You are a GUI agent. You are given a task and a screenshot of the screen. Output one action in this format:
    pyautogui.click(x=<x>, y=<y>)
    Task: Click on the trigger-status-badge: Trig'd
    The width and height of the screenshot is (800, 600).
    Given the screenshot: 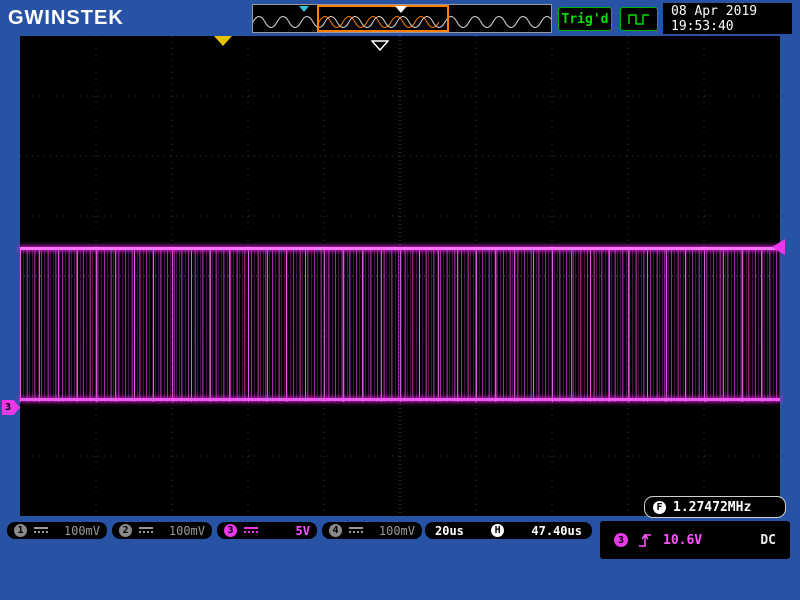 What is the action you would take?
    pyautogui.click(x=585, y=19)
    